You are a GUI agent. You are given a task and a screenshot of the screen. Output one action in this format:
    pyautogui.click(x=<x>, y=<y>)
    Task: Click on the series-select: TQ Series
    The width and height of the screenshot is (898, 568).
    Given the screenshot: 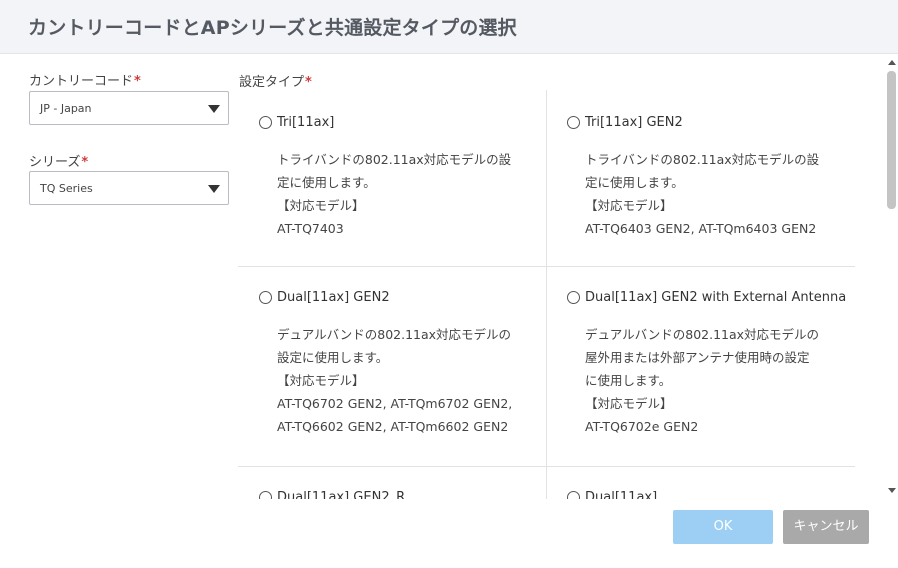 What is the action you would take?
    pyautogui.click(x=129, y=188)
    